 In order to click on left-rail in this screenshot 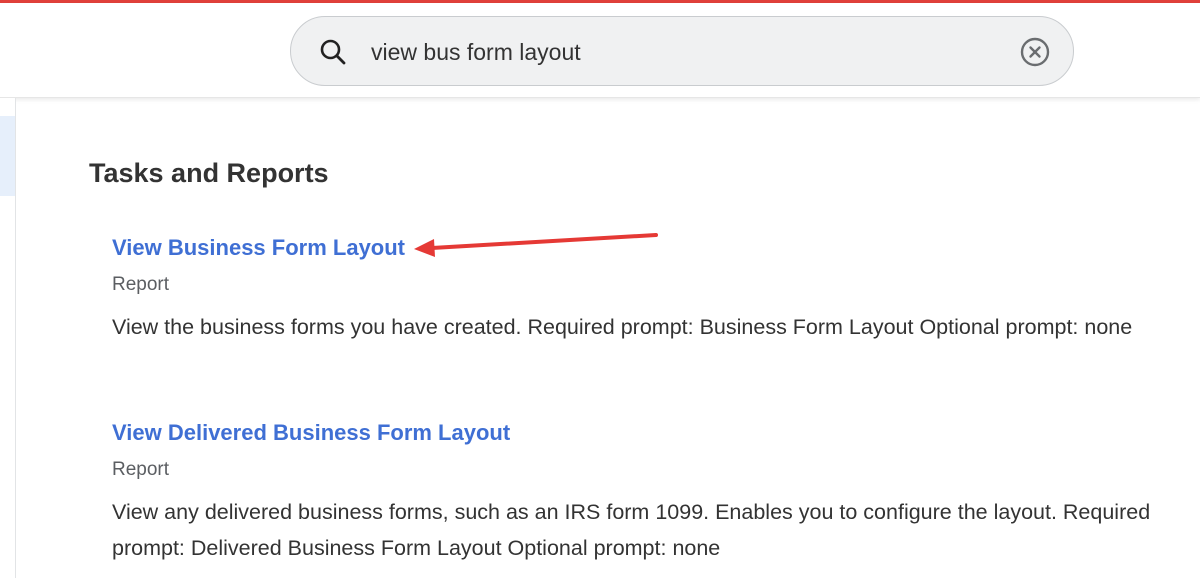, I will do `click(8, 338)`.